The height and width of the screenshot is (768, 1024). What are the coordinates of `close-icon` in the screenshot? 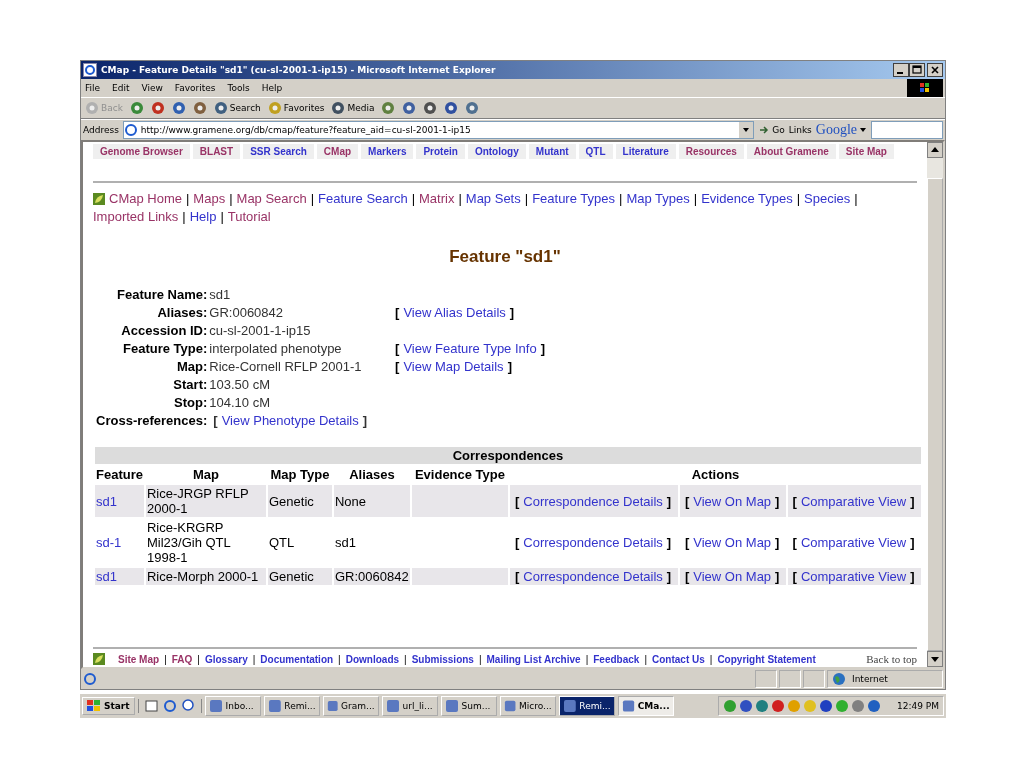 It's located at (935, 70).